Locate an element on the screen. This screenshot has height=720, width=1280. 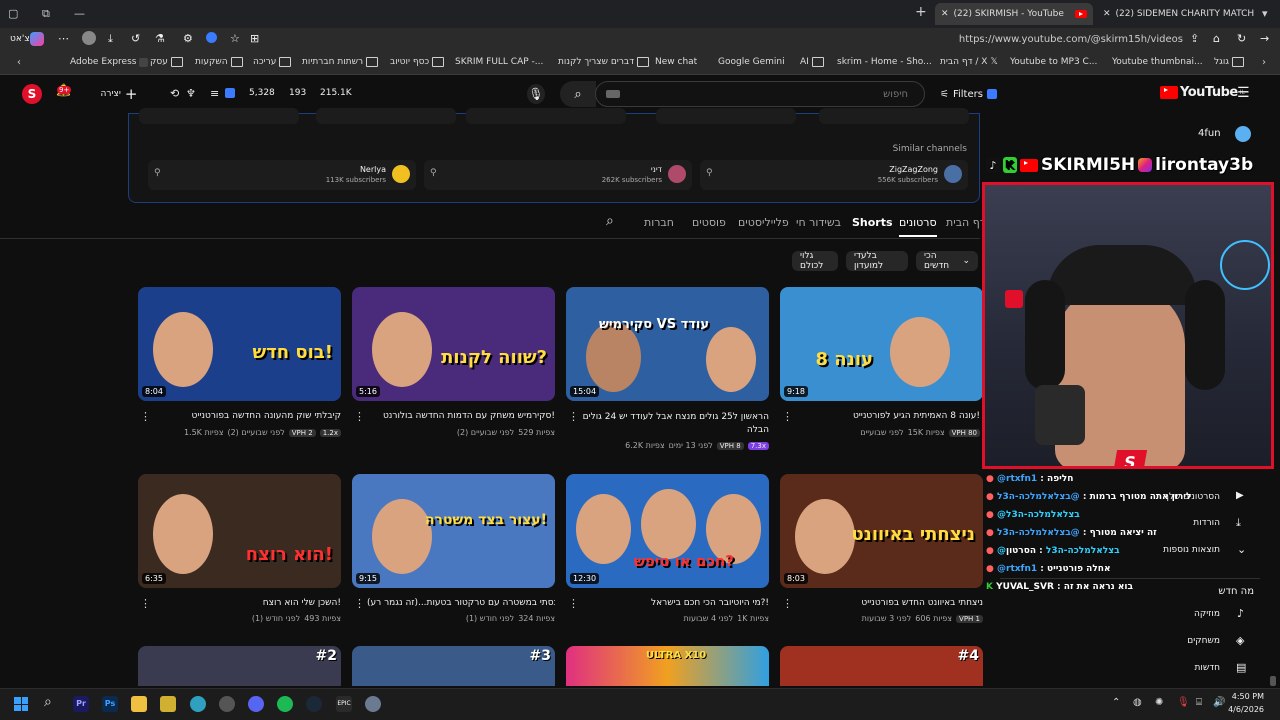
home-icon: ⌂ is located at coordinates (1216, 38).